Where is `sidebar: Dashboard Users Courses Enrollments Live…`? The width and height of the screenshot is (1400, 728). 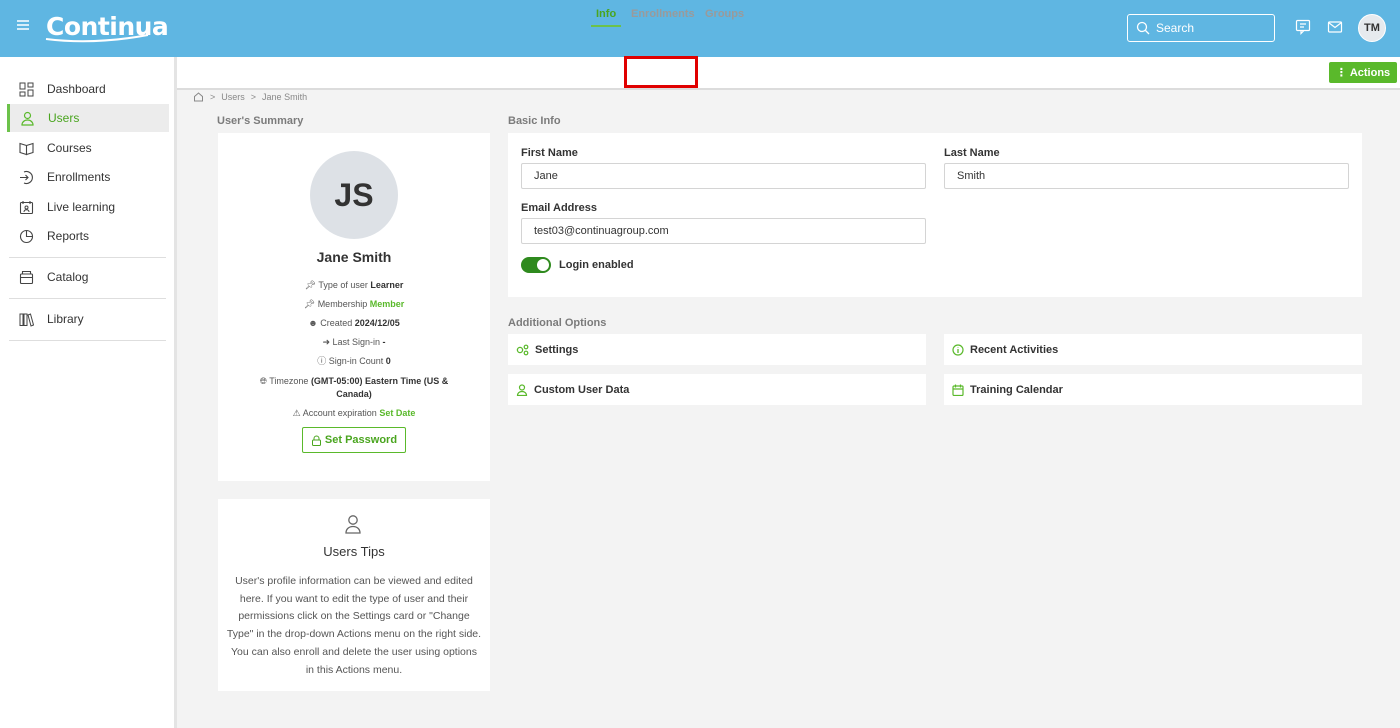 sidebar: Dashboard Users Courses Enrollments Live… is located at coordinates (88, 392).